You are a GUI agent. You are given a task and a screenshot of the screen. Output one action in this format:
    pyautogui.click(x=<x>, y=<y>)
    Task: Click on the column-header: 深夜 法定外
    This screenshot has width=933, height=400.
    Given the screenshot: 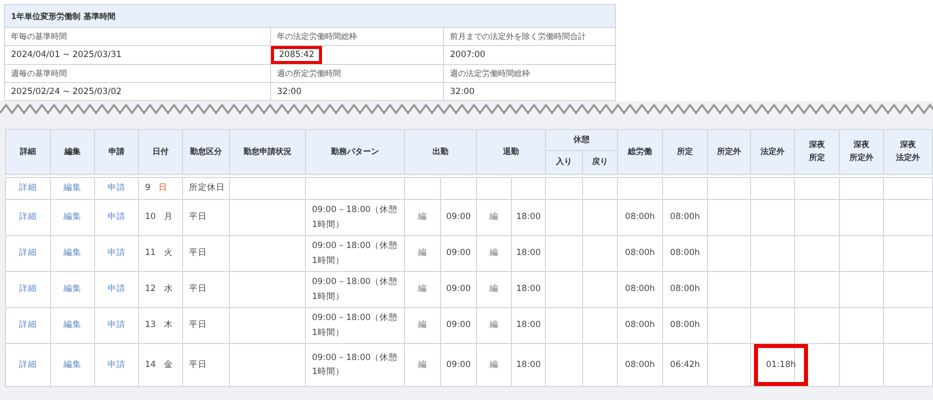 What is the action you would take?
    pyautogui.click(x=908, y=152)
    